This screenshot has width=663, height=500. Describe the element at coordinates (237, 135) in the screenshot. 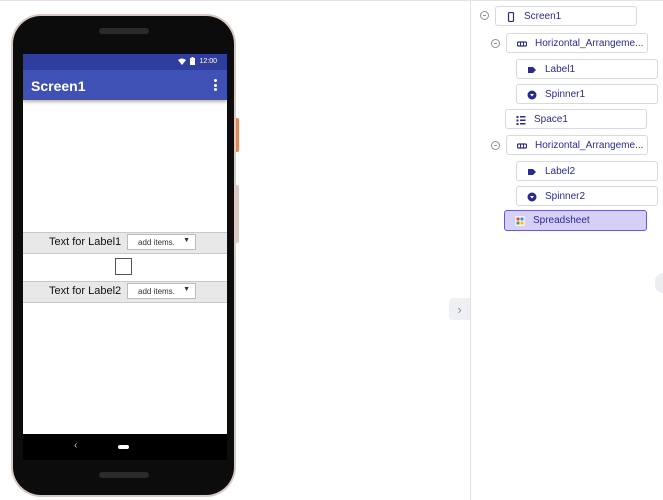

I see `phone-power-button` at that location.